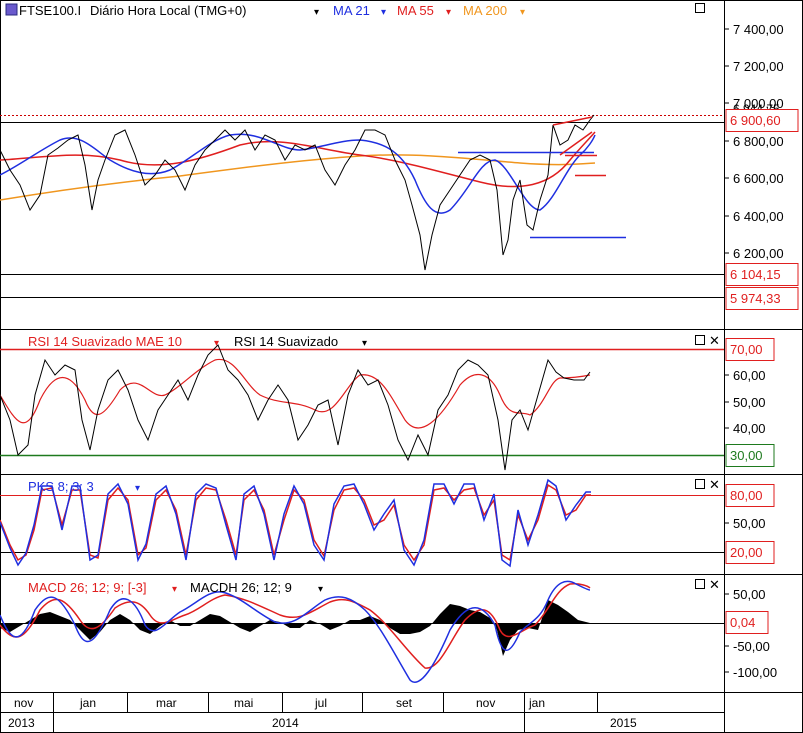 Image resolution: width=803 pixels, height=733 pixels. Describe the element at coordinates (166, 703) in the screenshot. I see `month-label: mar` at that location.